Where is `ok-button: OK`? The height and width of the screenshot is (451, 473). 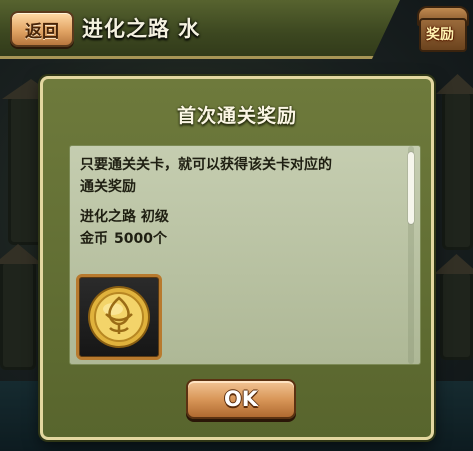
ok-button: OK is located at coordinates (241, 399).